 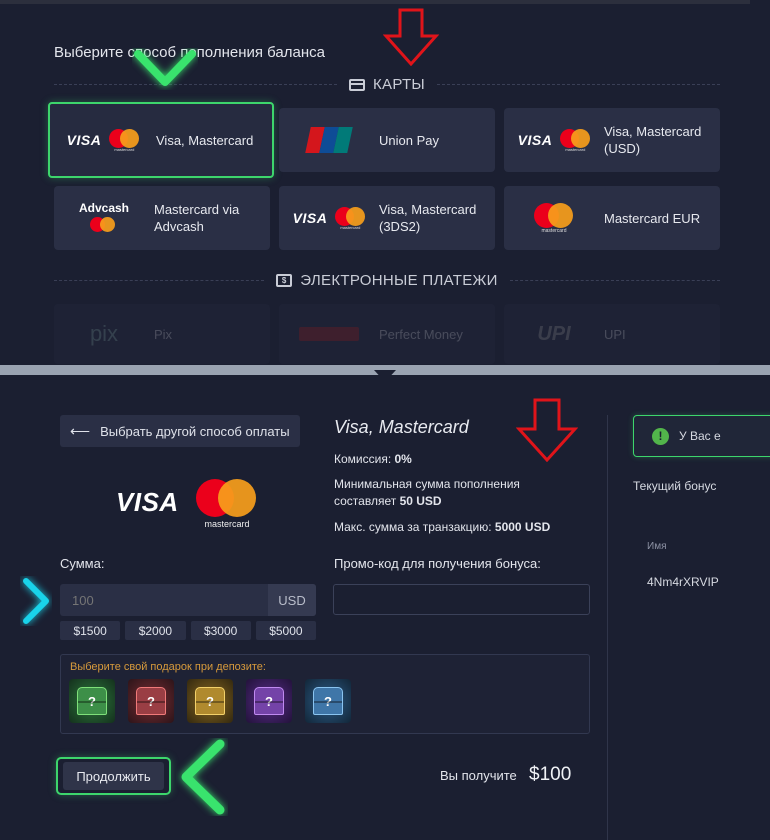 I want to click on gift-chest-green: ?, so click(x=92, y=701).